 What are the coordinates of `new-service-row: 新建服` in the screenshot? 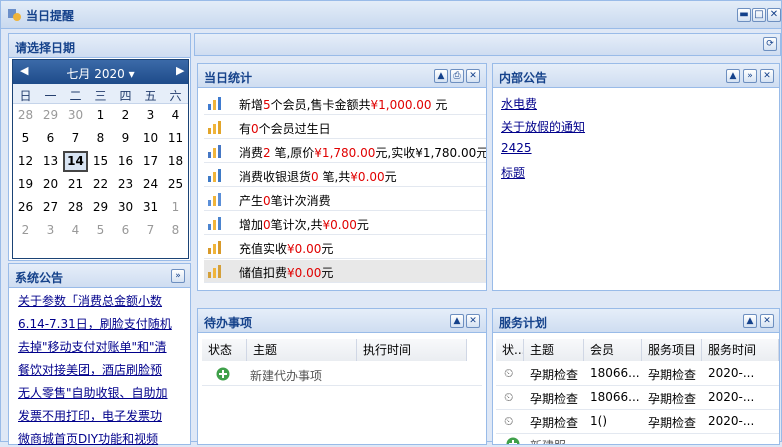 It's located at (637, 439).